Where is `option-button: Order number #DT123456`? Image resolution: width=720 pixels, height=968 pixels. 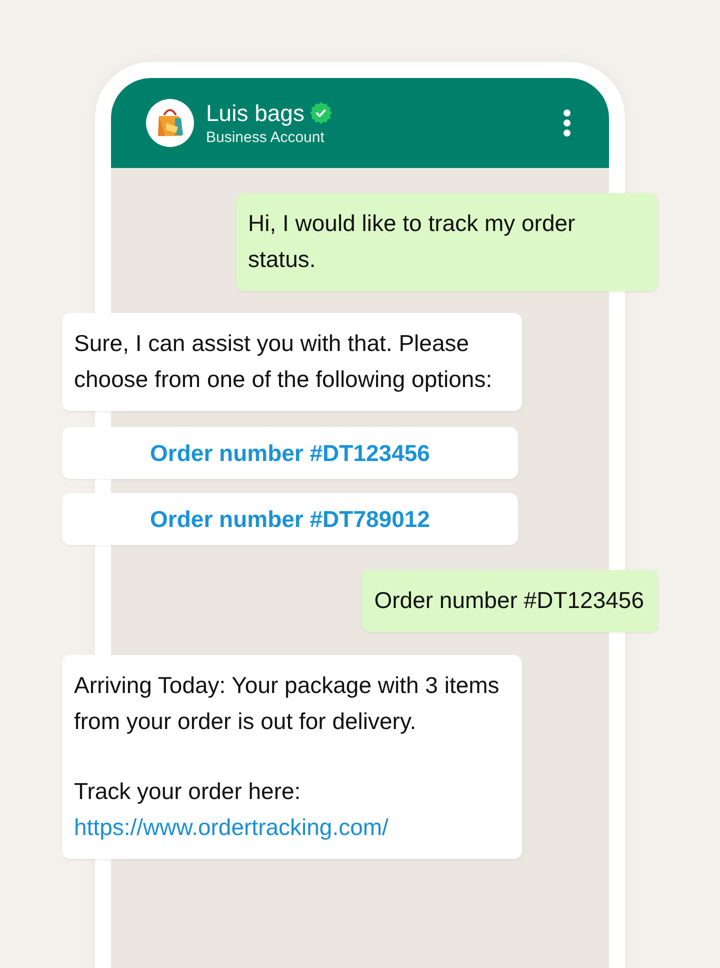 option-button: Order number #DT123456 is located at coordinates (290, 453).